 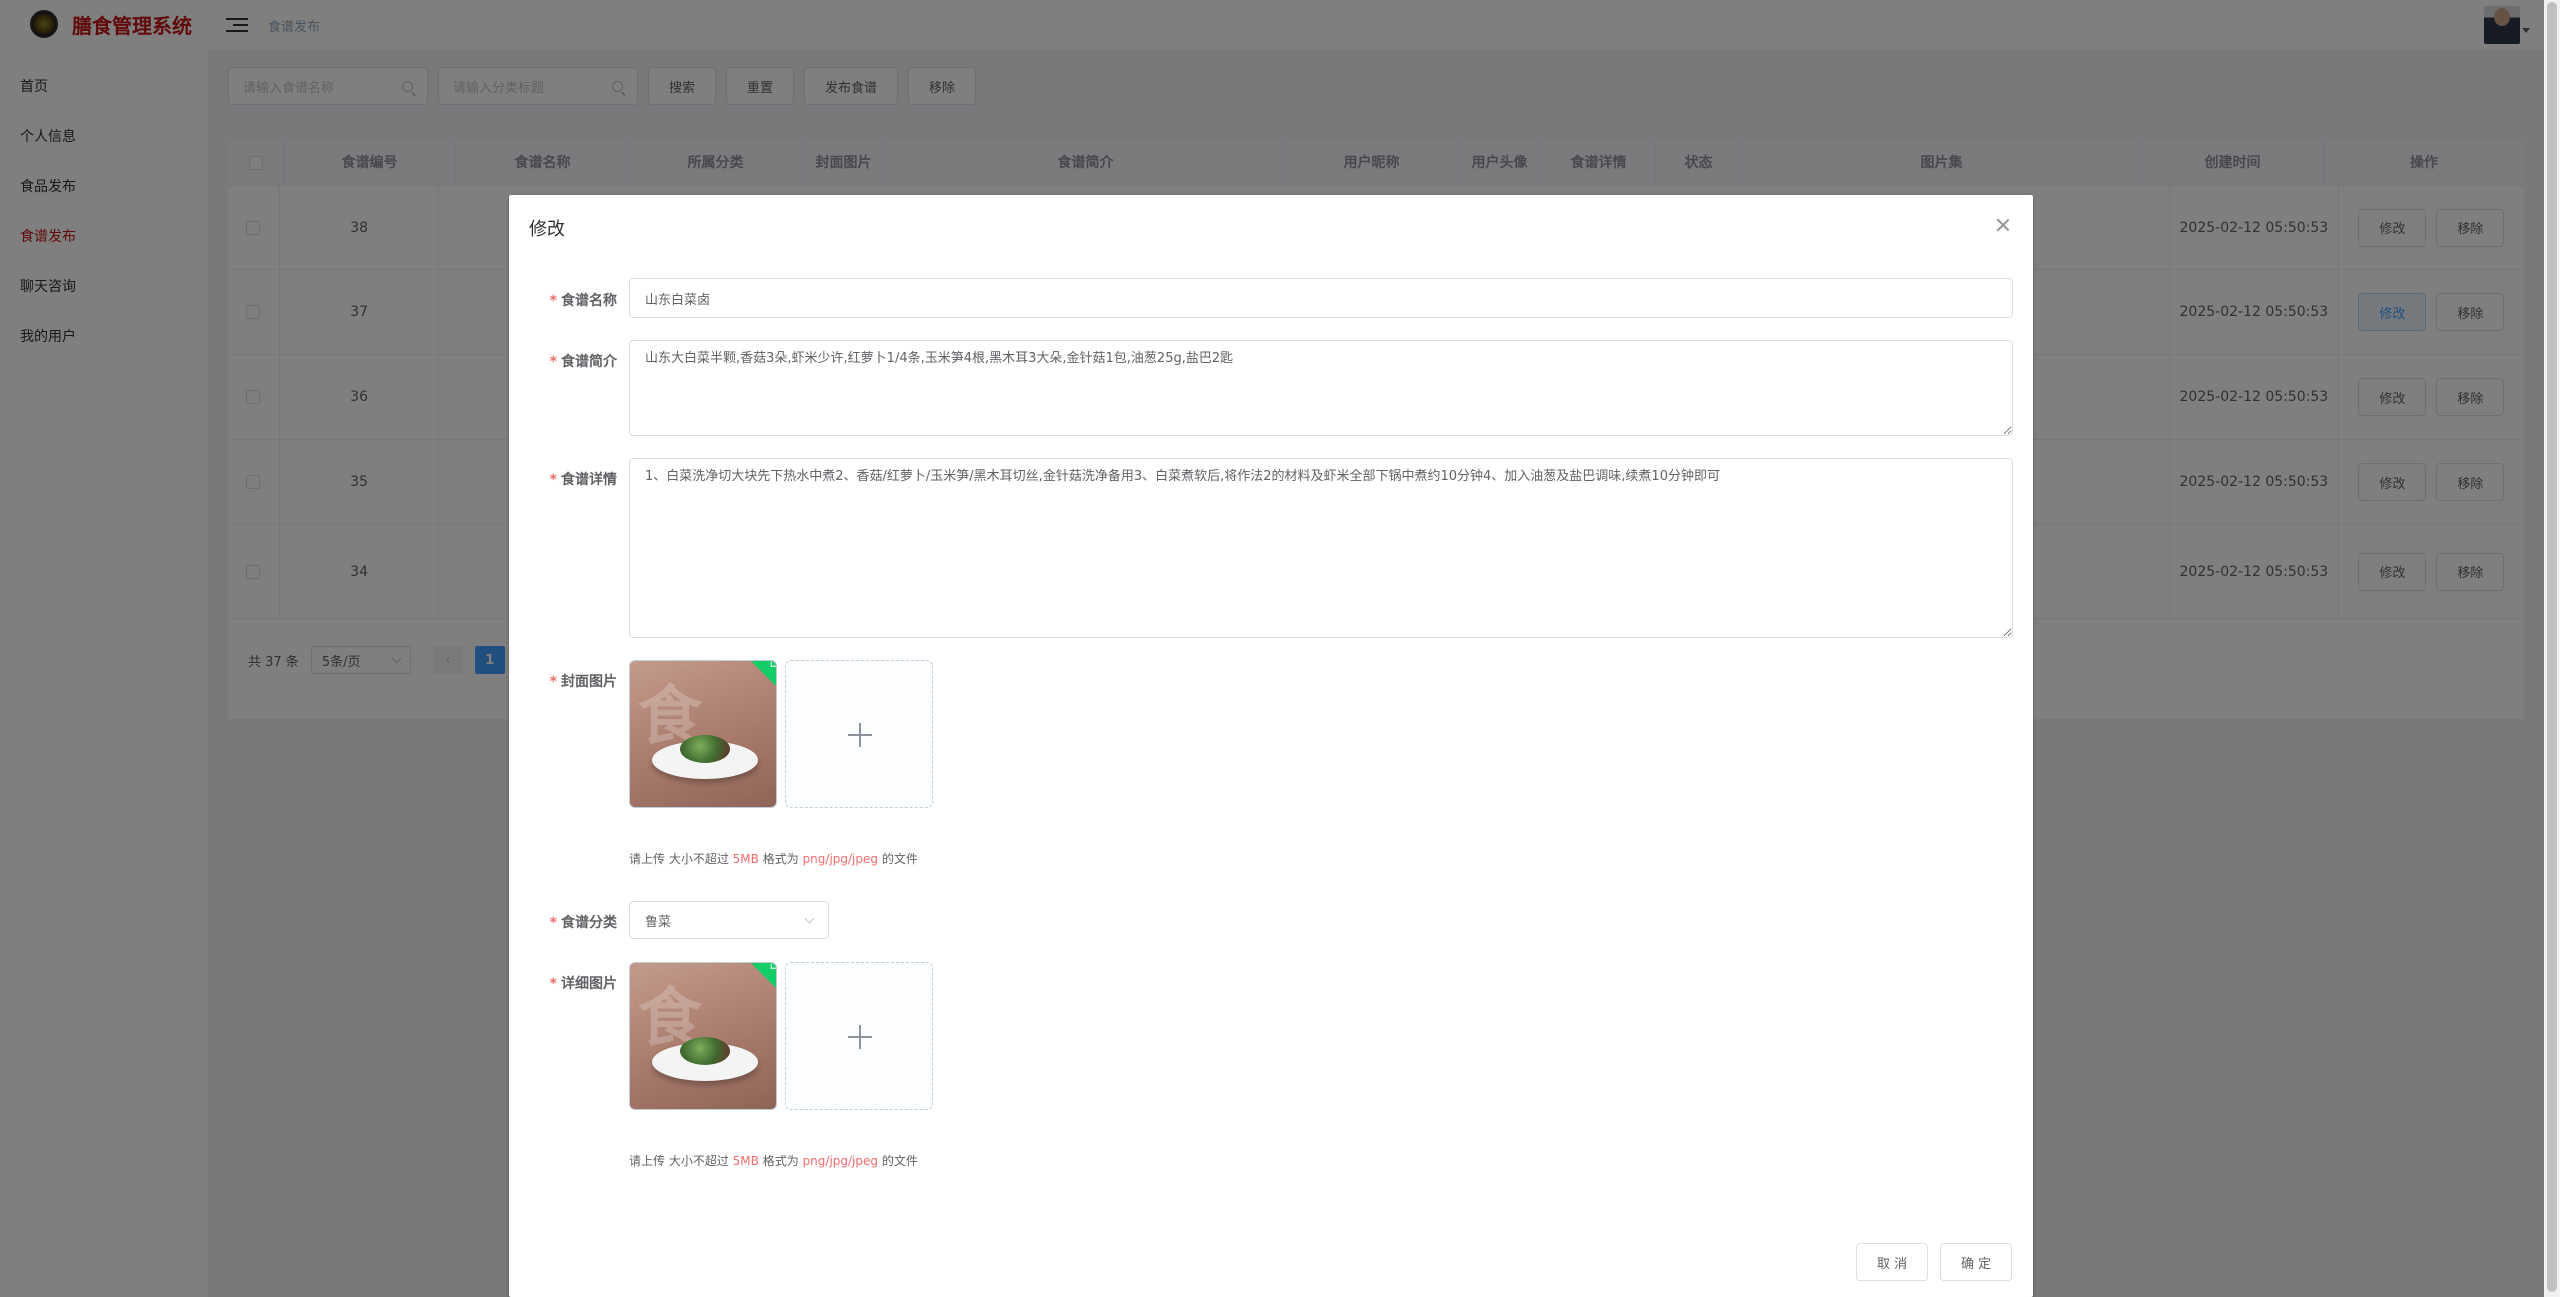 What do you see at coordinates (589, 301) in the screenshot?
I see `recipe-name-label-text: 食谱名称` at bounding box center [589, 301].